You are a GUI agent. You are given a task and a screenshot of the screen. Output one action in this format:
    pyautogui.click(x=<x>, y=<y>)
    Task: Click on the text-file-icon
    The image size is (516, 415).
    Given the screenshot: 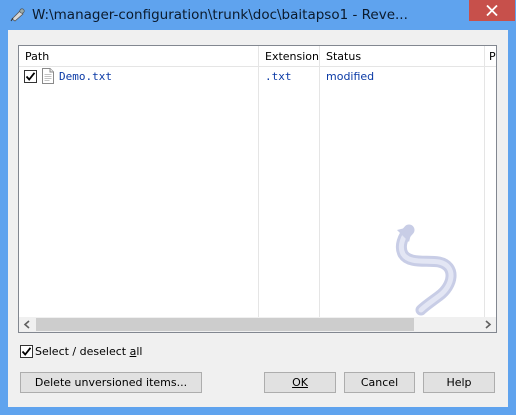 What is the action you would take?
    pyautogui.click(x=48, y=76)
    